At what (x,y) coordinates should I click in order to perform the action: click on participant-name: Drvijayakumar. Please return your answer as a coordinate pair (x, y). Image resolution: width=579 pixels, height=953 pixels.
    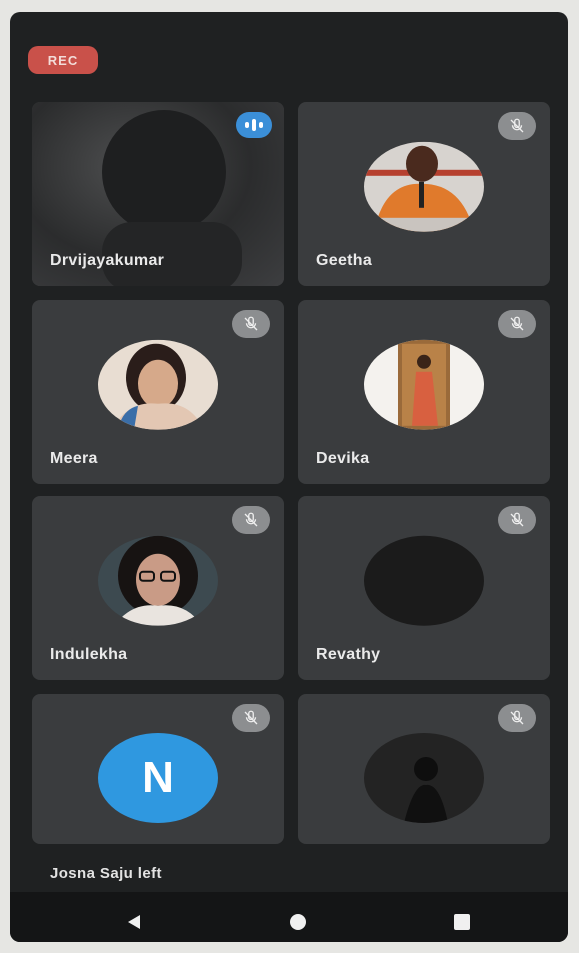
    Looking at the image, I should click on (107, 260).